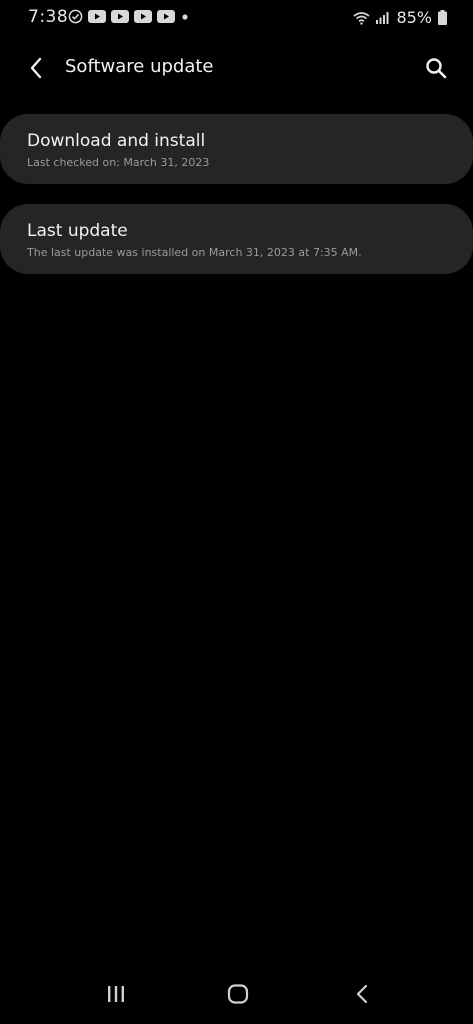  I want to click on recents-icon, so click(116, 994).